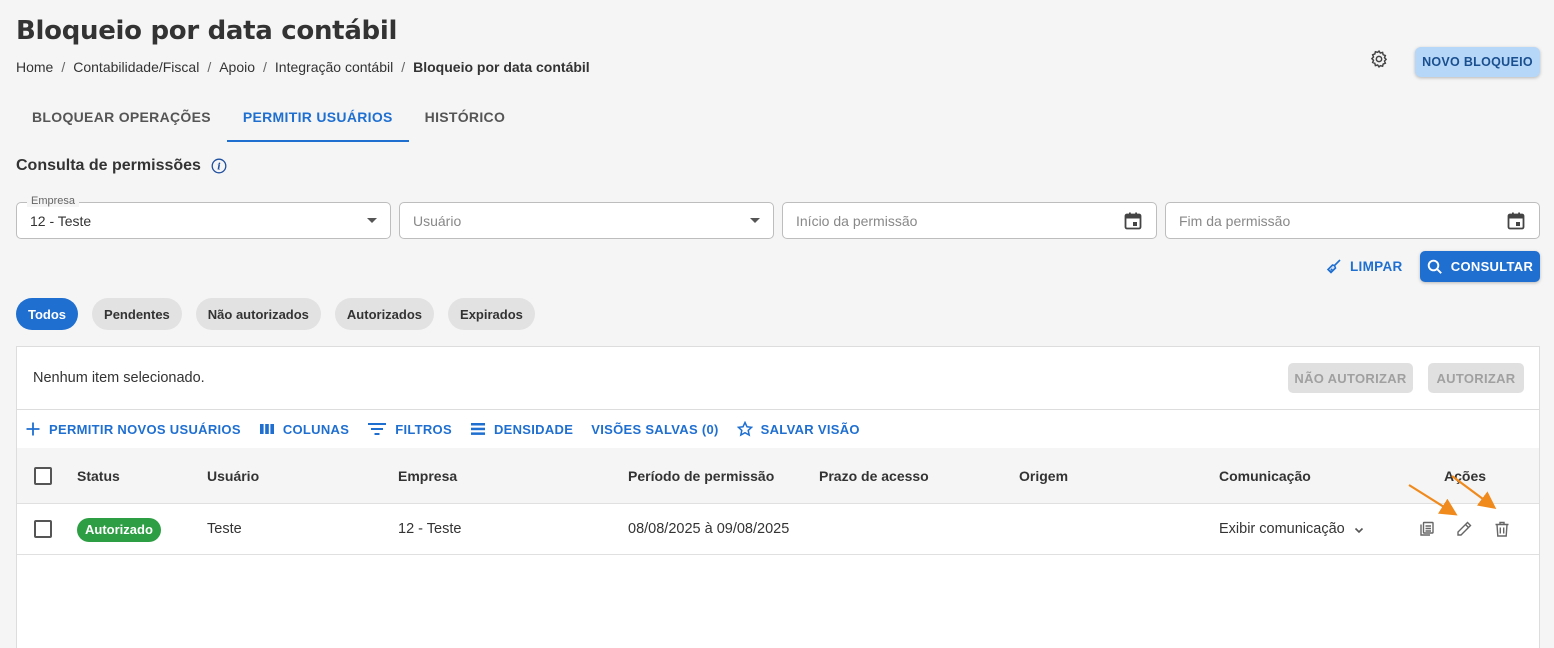  What do you see at coordinates (1477, 62) in the screenshot?
I see `new-block-button: NOVO BLOQUEIO` at bounding box center [1477, 62].